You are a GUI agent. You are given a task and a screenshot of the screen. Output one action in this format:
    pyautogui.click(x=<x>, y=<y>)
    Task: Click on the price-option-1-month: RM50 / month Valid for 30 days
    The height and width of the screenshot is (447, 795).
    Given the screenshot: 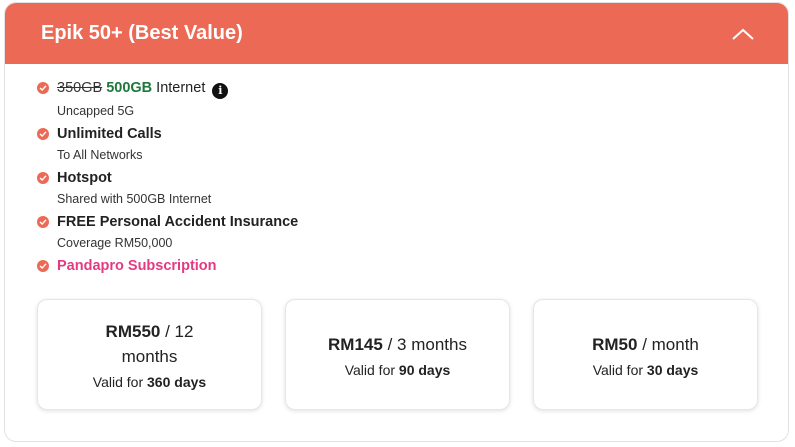 What is the action you would take?
    pyautogui.click(x=645, y=354)
    